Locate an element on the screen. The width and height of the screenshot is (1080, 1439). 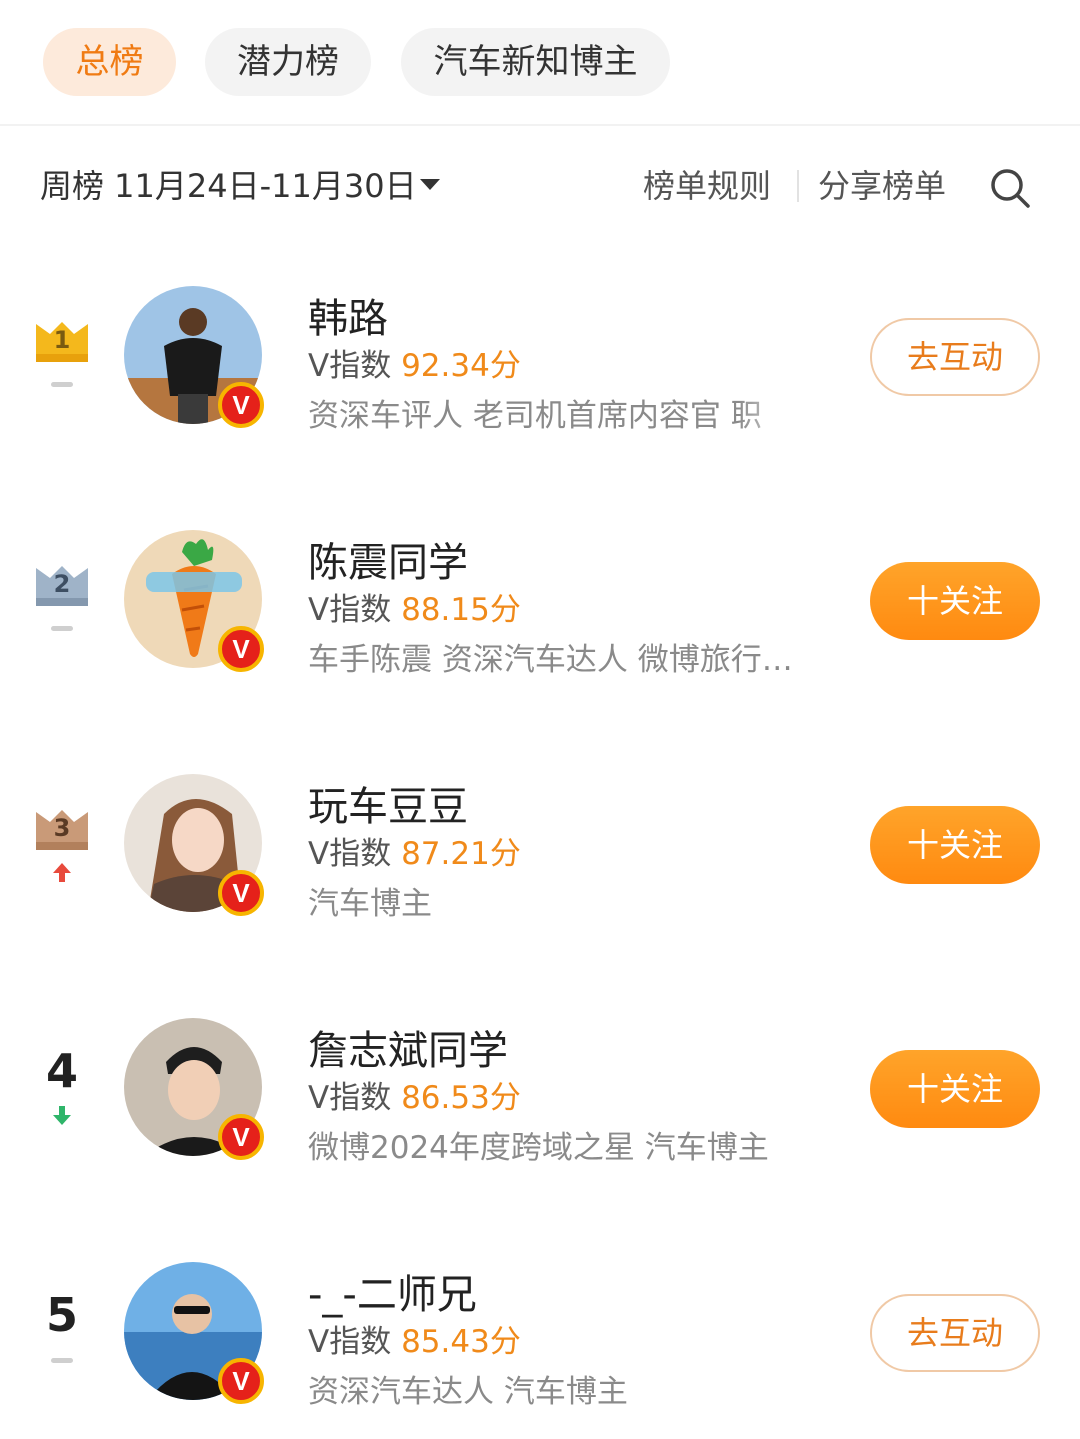
user-description: 微博2024年度跨域之星 汽车博主 is located at coordinates (538, 1148).